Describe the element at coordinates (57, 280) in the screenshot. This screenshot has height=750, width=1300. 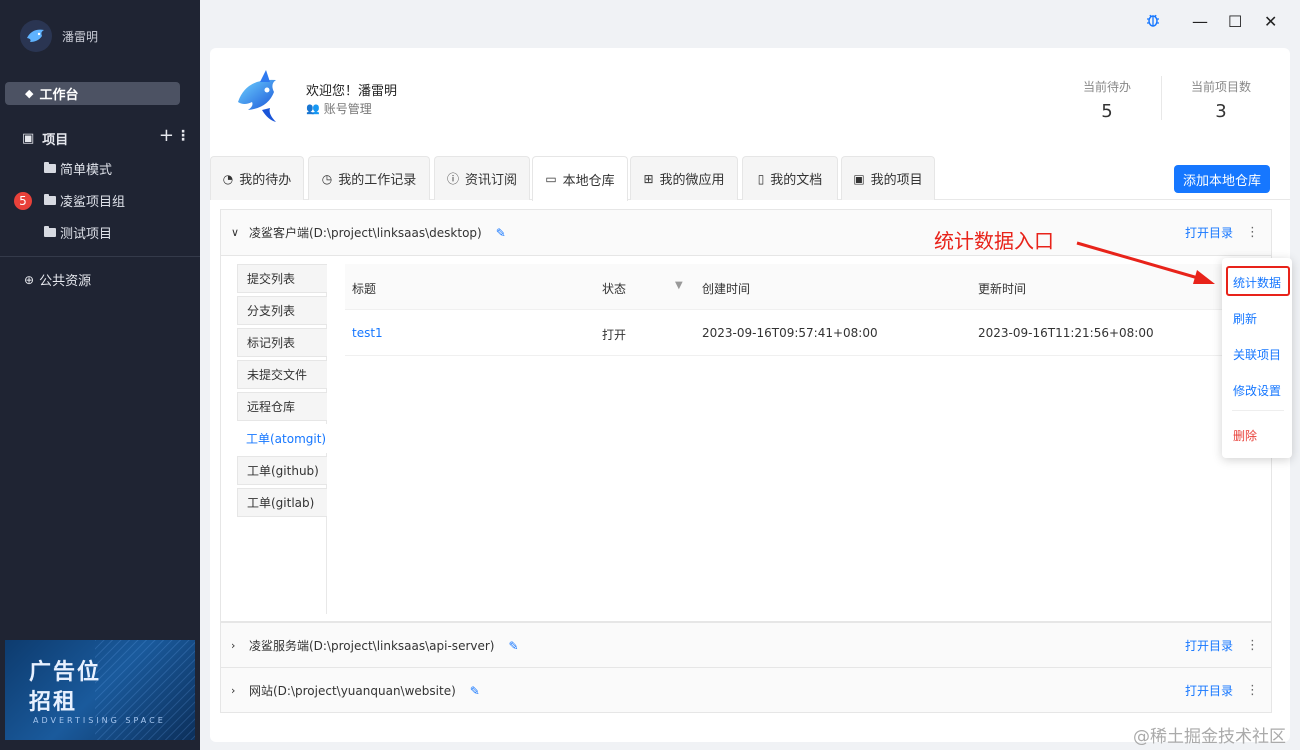
I see `sidebar-item-public-resources: ⊕ 公共资源` at that location.